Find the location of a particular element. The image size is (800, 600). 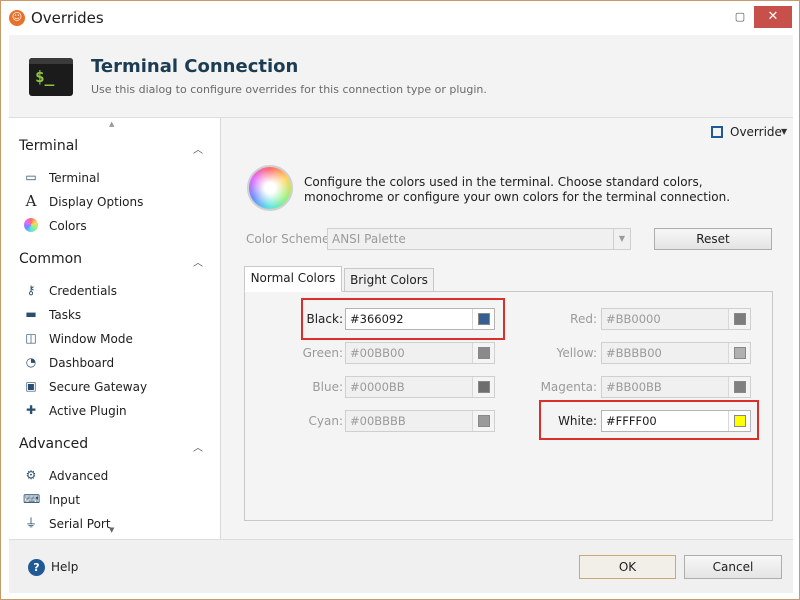

sidebar-item-terminal: ▭ Terminal is located at coordinates (118, 178).